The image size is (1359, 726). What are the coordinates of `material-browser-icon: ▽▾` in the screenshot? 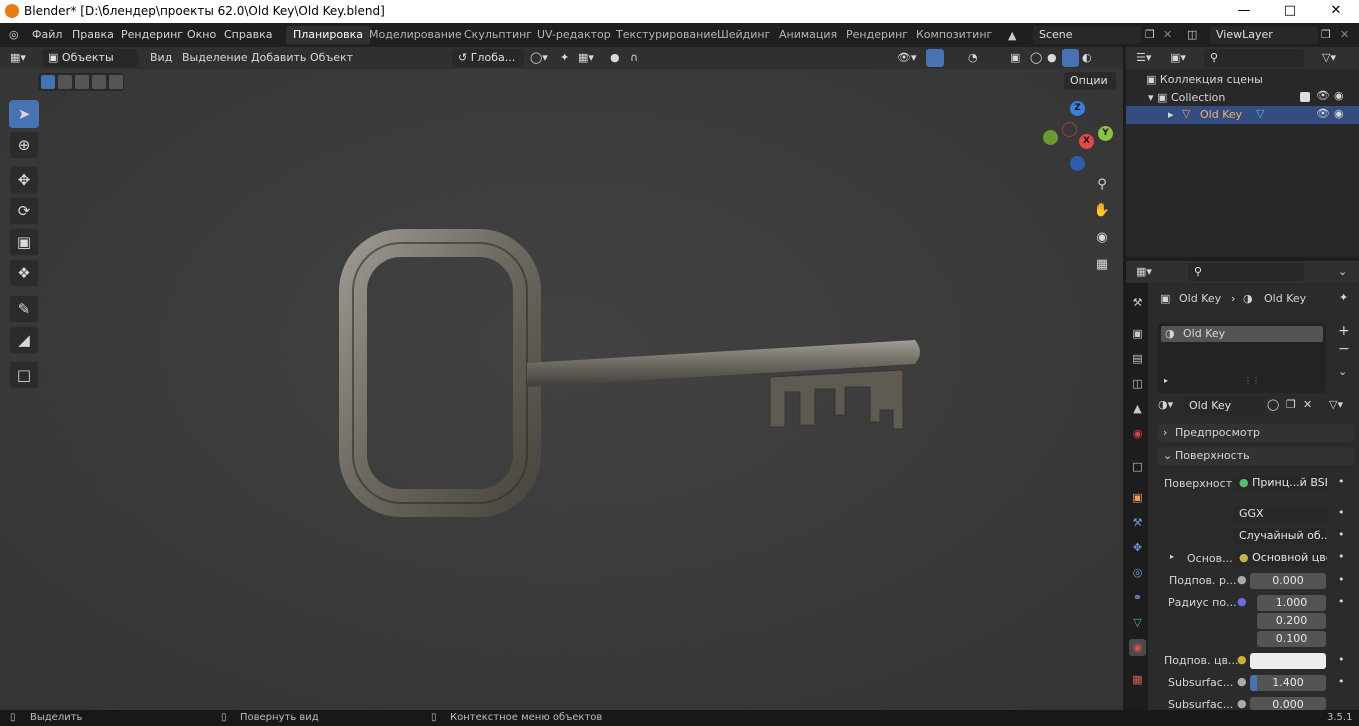 It's located at (1336, 404).